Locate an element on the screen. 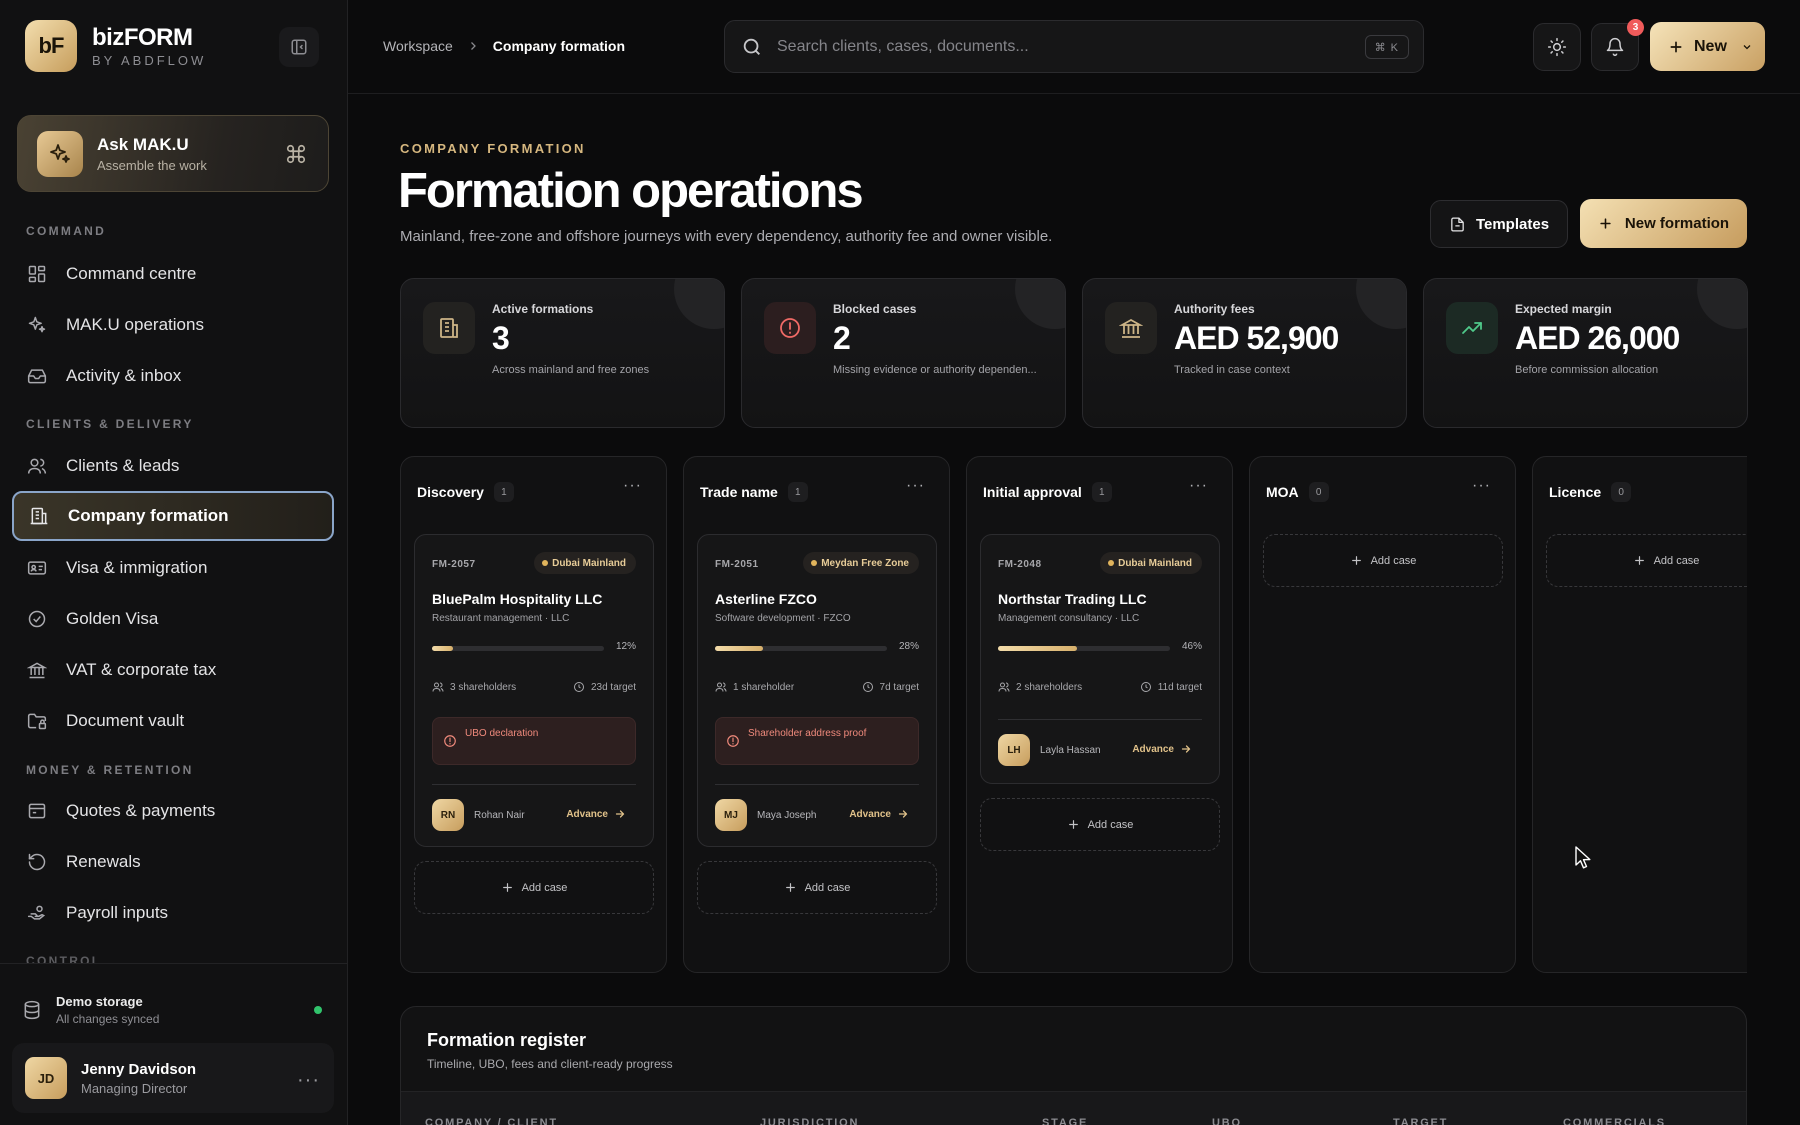 The width and height of the screenshot is (1800, 1125). new-formation-button: New formation is located at coordinates (1663, 223).